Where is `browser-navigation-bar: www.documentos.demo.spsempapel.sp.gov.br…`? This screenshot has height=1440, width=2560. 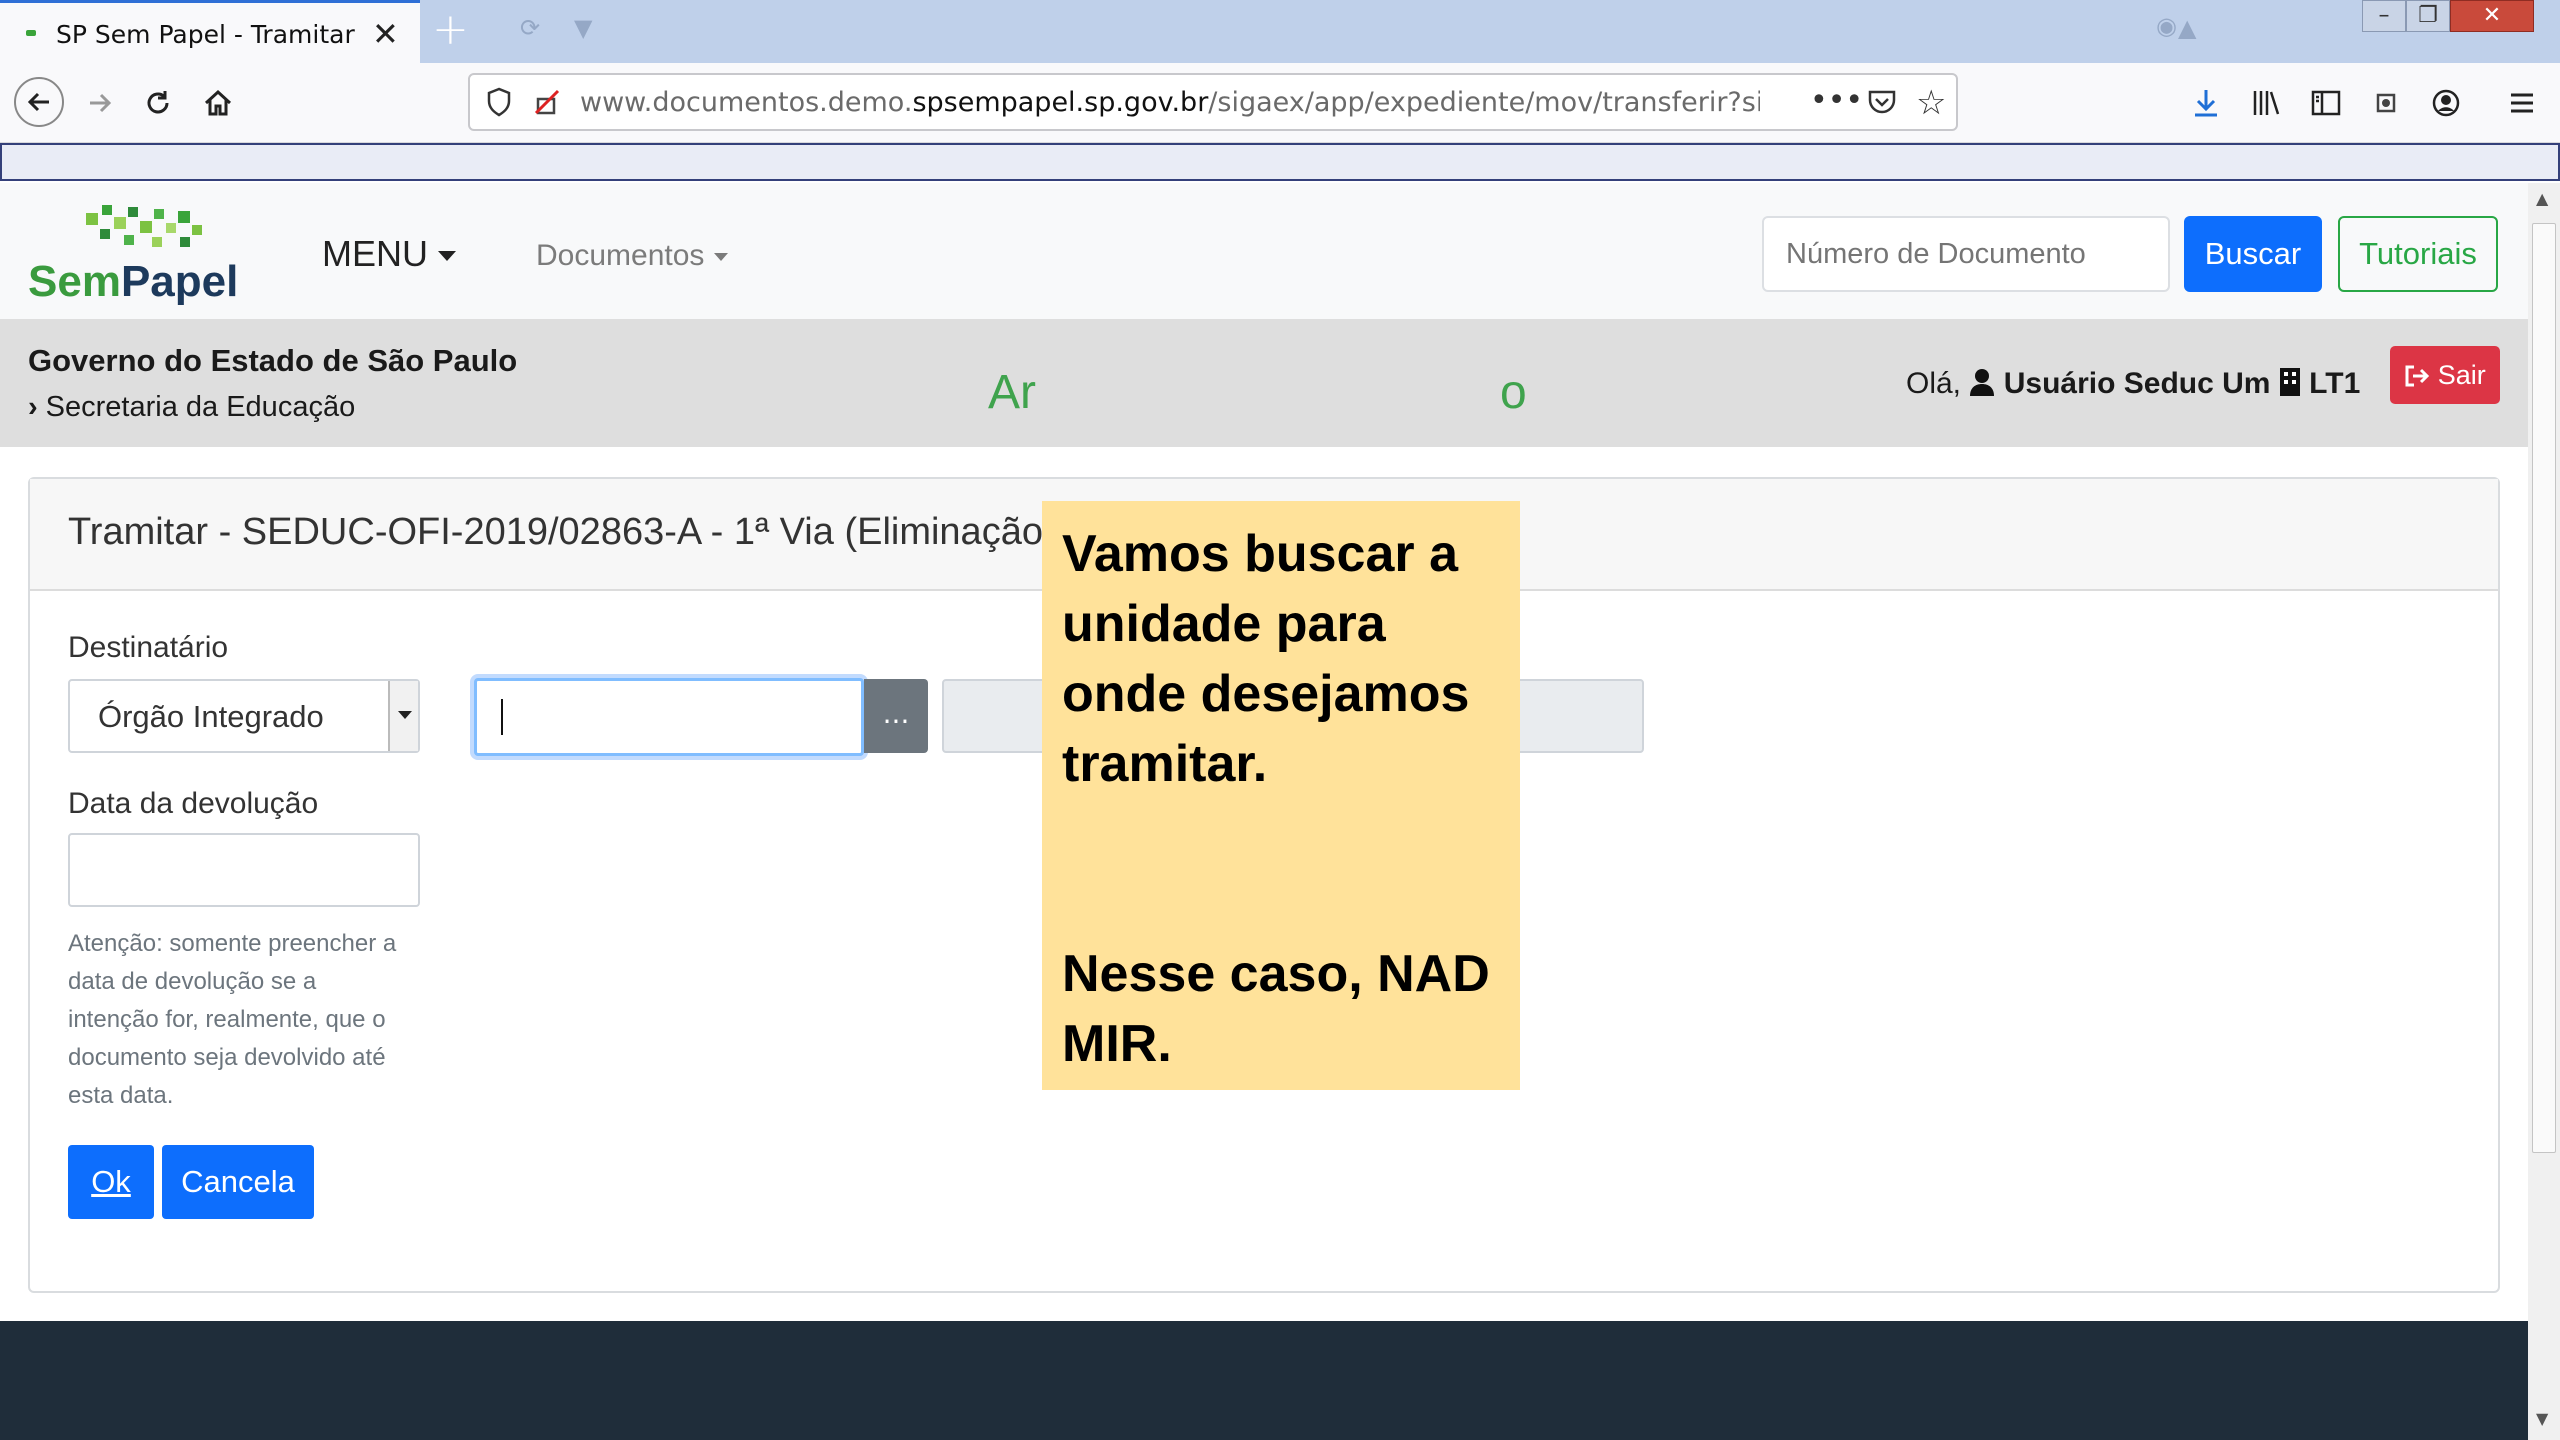
browser-navigation-bar: www.documentos.demo.spsempapel.sp.gov.br… is located at coordinates (1280, 103).